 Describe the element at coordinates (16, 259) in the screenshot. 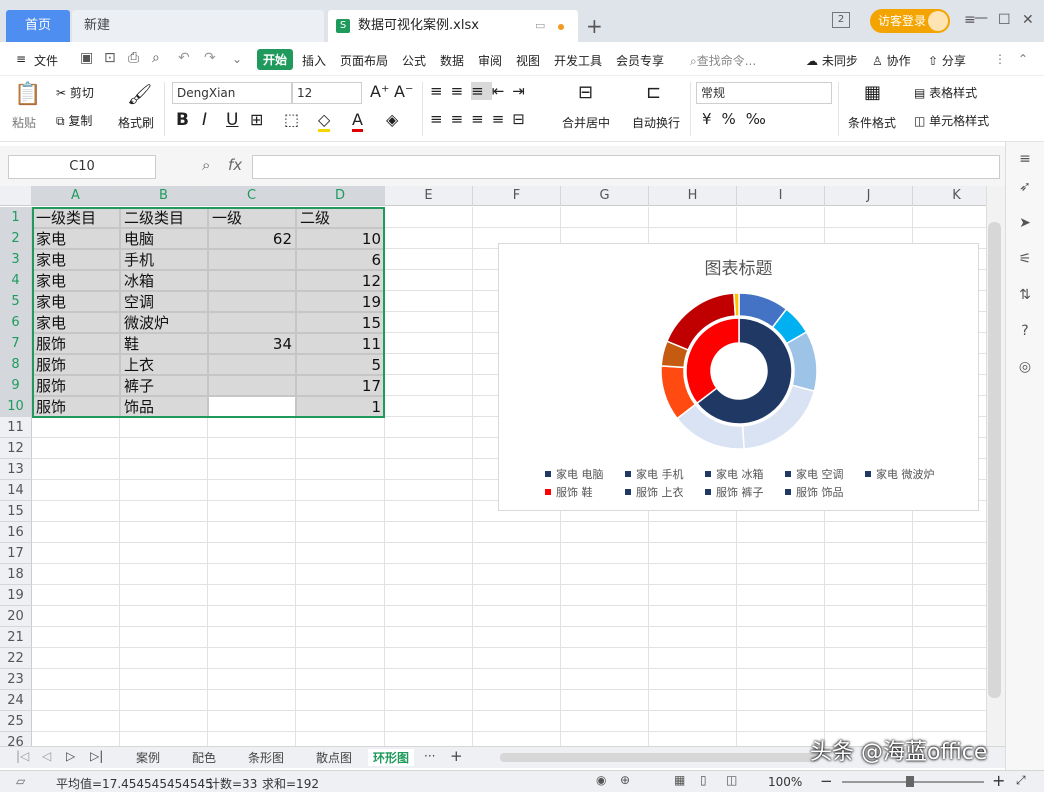

I see `row-header-3: 3` at that location.